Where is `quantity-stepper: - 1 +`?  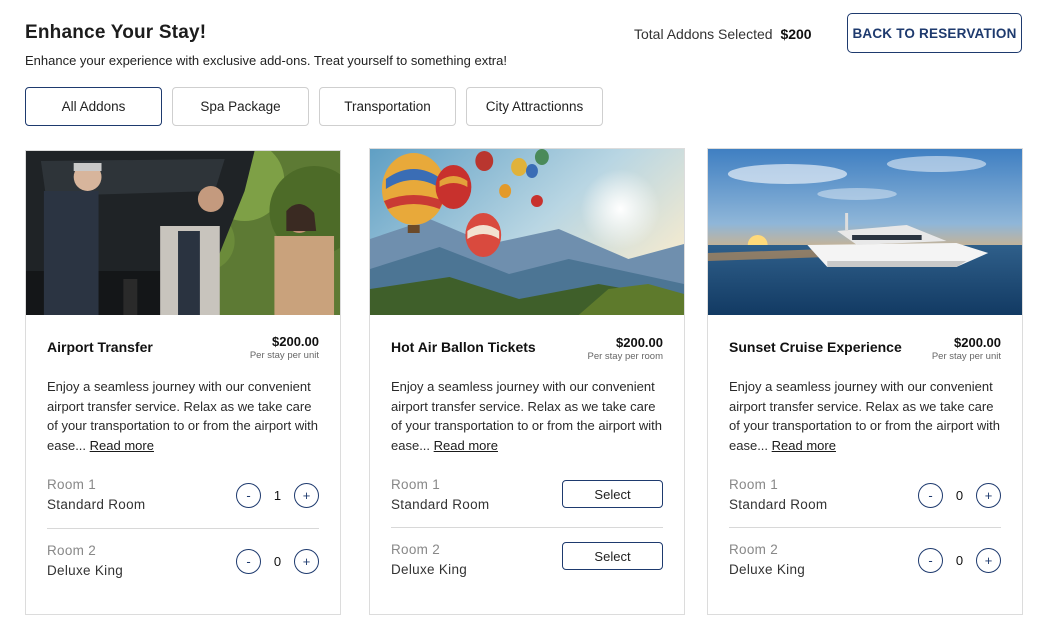
quantity-stepper: - 1 + is located at coordinates (277, 495).